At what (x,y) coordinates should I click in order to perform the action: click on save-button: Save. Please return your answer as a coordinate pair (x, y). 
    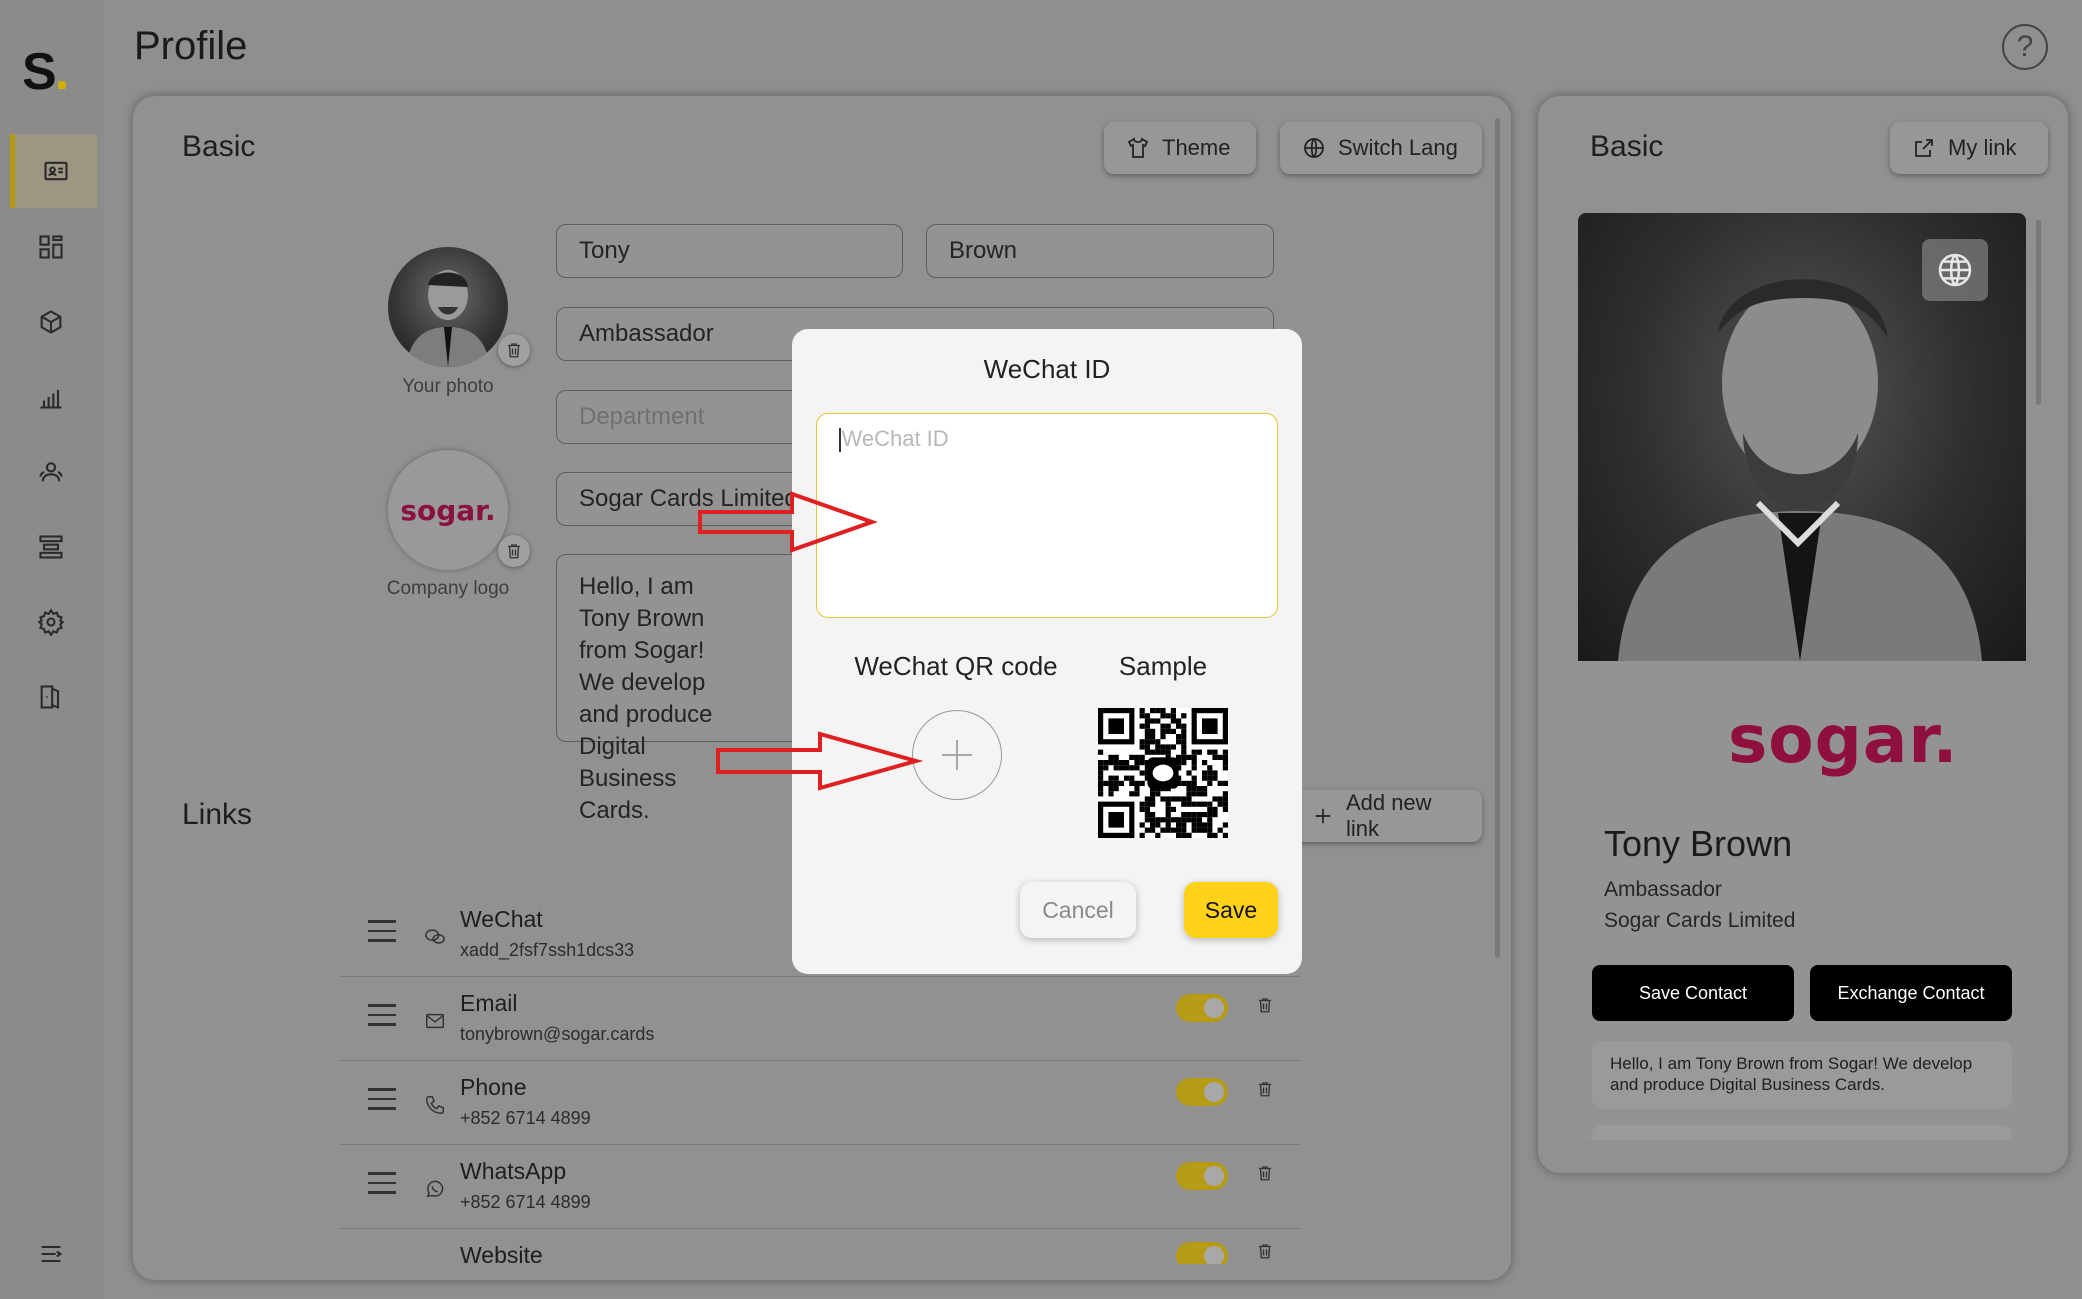
    Looking at the image, I should click on (1231, 910).